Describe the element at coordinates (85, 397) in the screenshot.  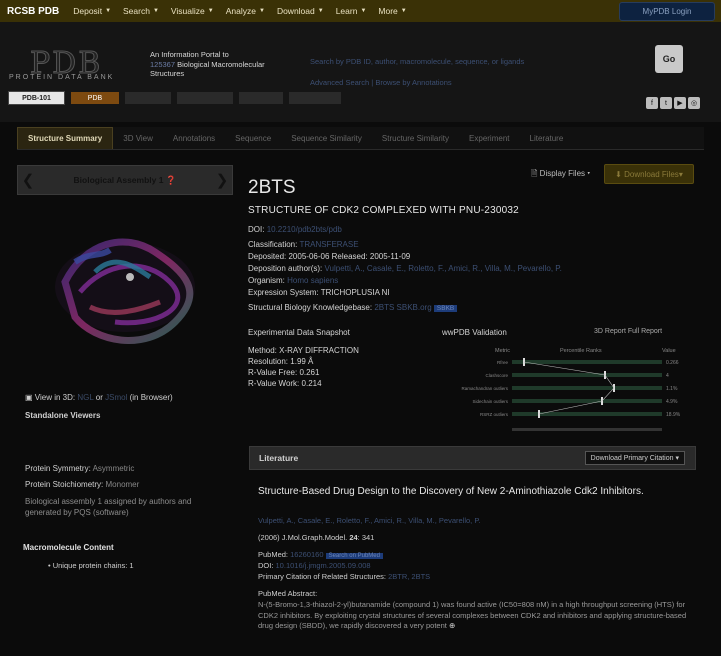
I see `ngl-link: NGL` at that location.